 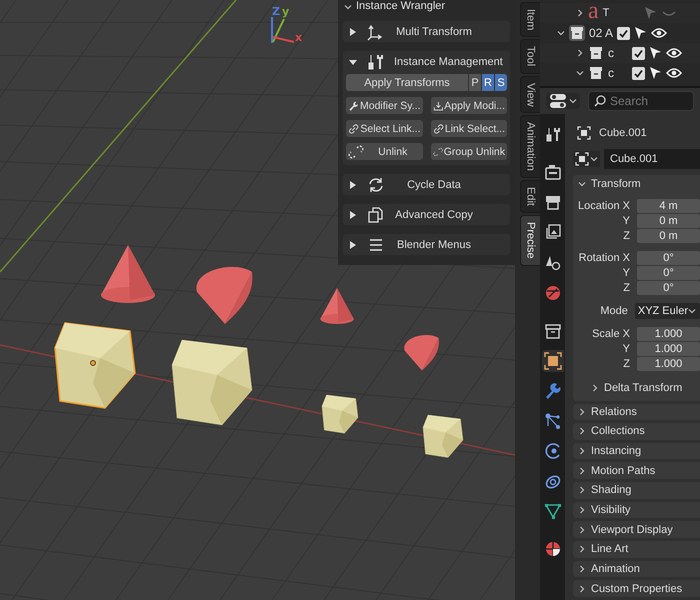 What do you see at coordinates (401, 6) in the screenshot?
I see `panel-title: Instance Wrangler` at bounding box center [401, 6].